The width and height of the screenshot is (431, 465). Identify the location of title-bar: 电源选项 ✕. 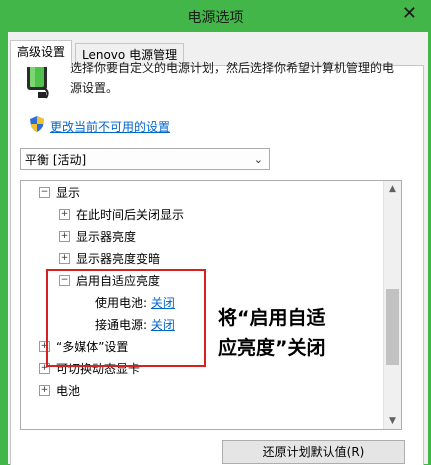
(215, 16).